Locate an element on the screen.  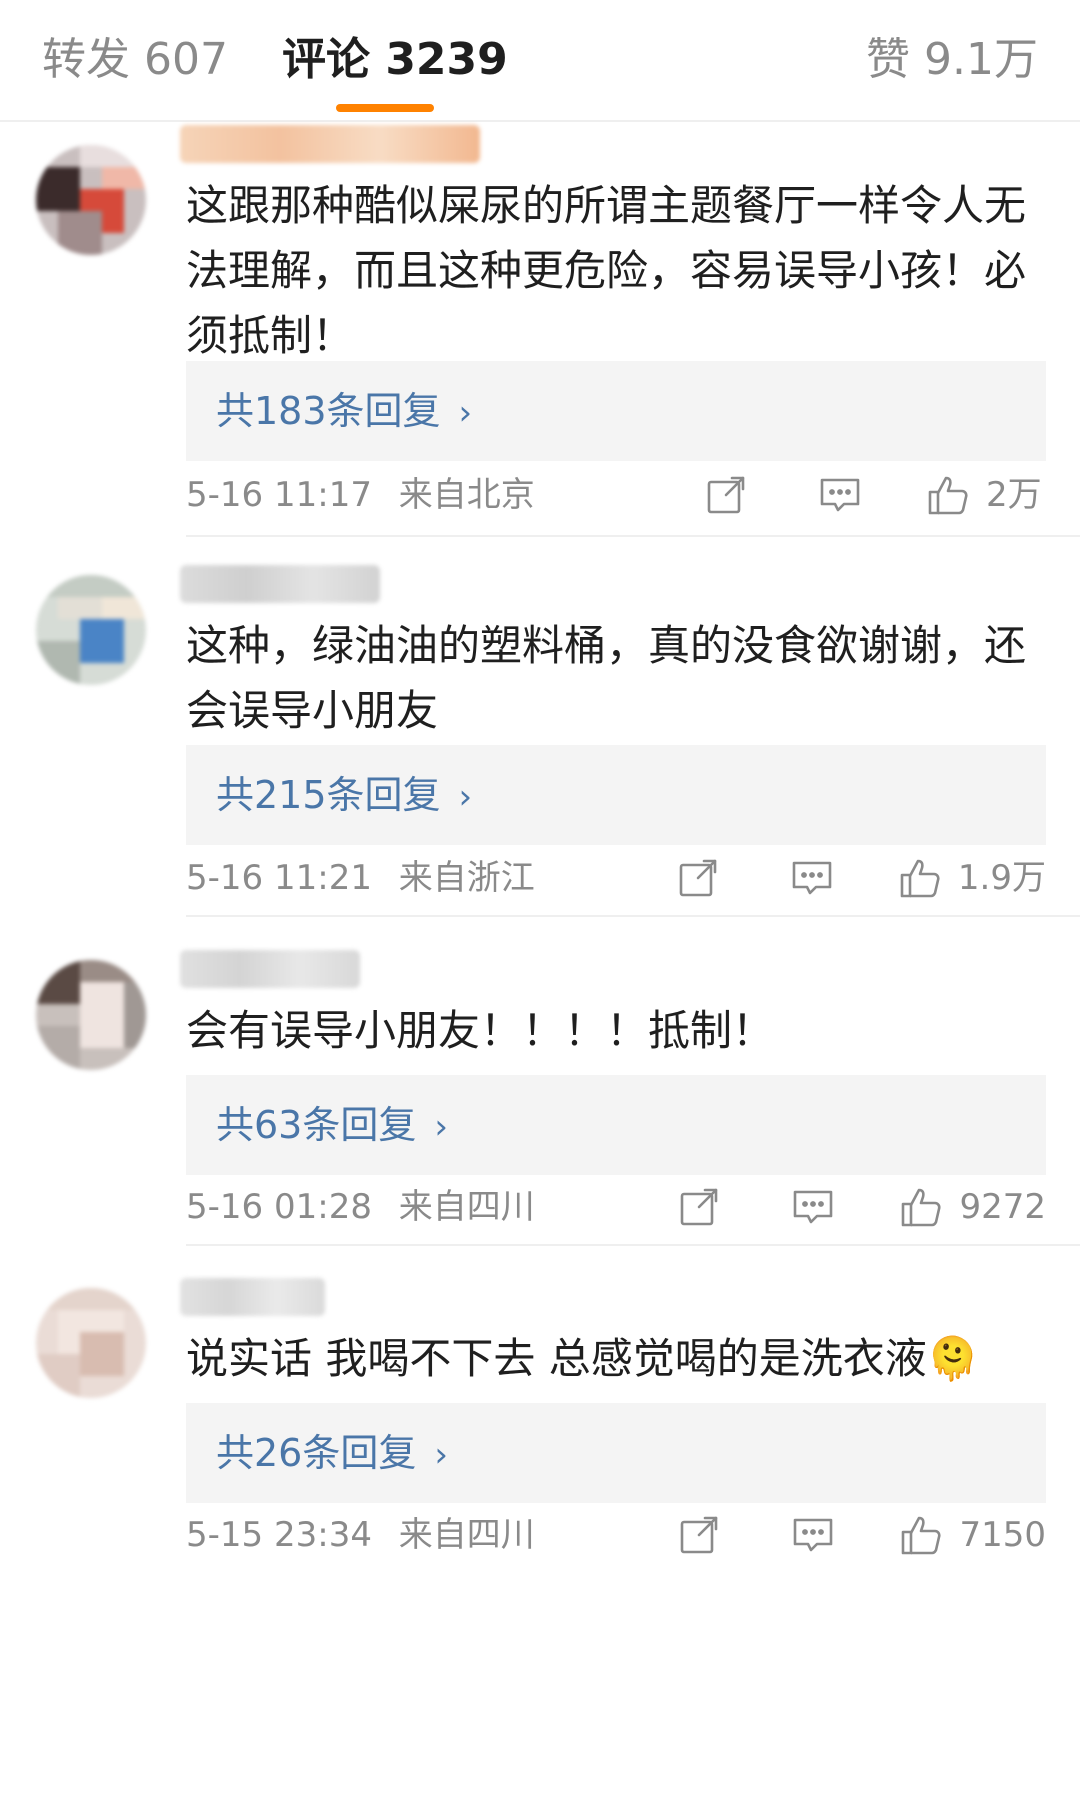
comment-text: 说实话 我喝不下去 总感觉喝的是洗衣液🫠 is located at coordinates (582, 1358).